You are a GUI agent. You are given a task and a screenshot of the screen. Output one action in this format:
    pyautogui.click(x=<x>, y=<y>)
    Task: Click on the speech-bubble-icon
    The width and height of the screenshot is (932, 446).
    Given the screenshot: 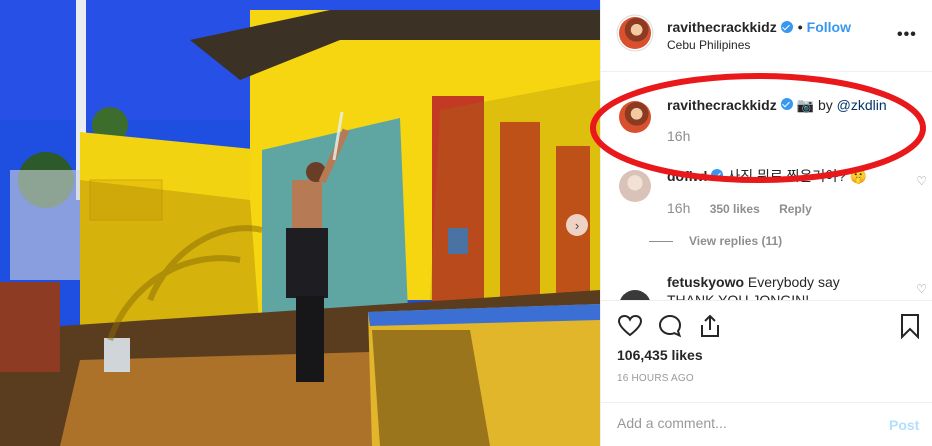 What is the action you would take?
    pyautogui.click(x=670, y=326)
    